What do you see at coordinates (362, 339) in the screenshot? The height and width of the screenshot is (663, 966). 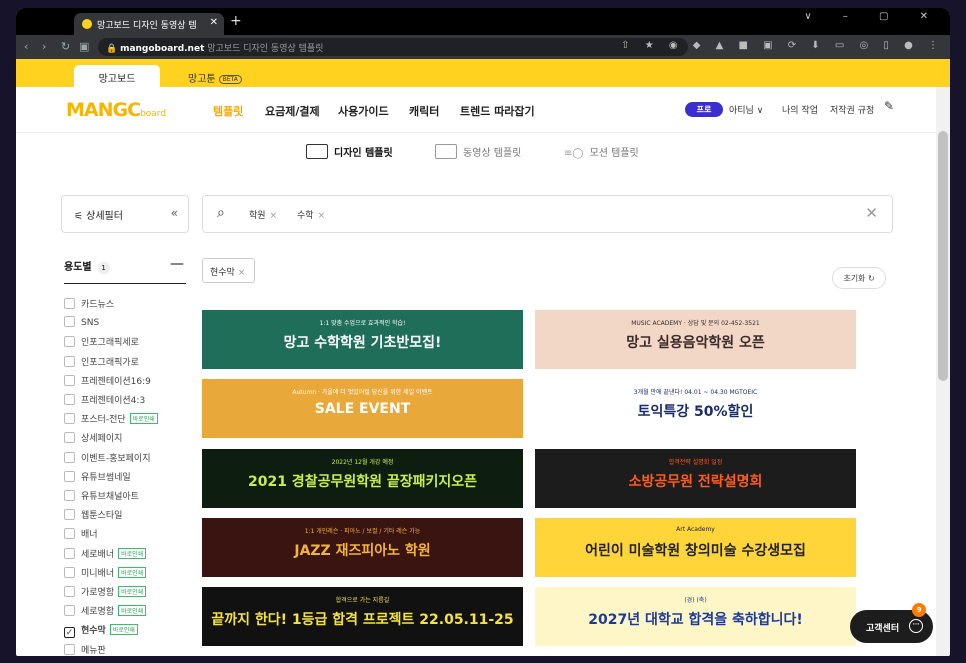 I see `template-card: 1:1 맞춤 수업으로 효과적인 학습! 망고 수학학원 기초반모집!` at bounding box center [362, 339].